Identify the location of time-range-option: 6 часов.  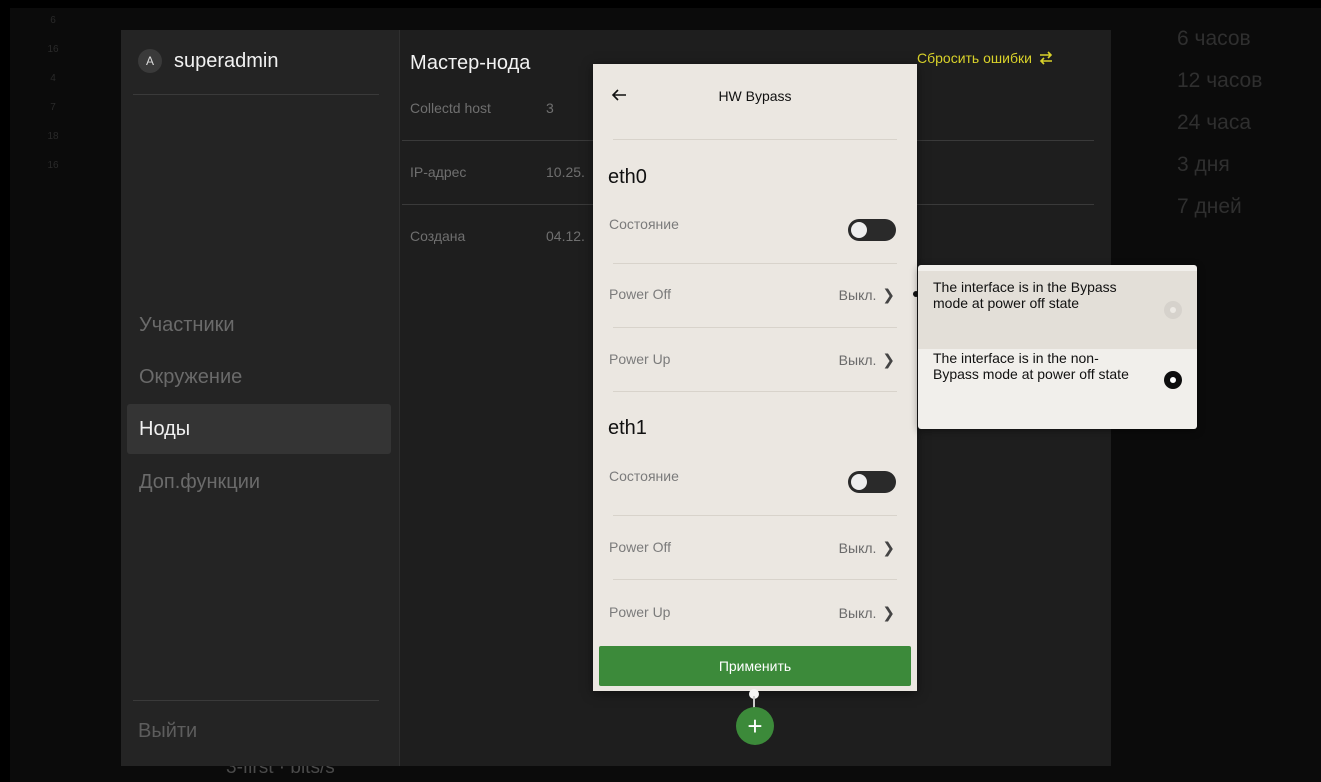
(1214, 38).